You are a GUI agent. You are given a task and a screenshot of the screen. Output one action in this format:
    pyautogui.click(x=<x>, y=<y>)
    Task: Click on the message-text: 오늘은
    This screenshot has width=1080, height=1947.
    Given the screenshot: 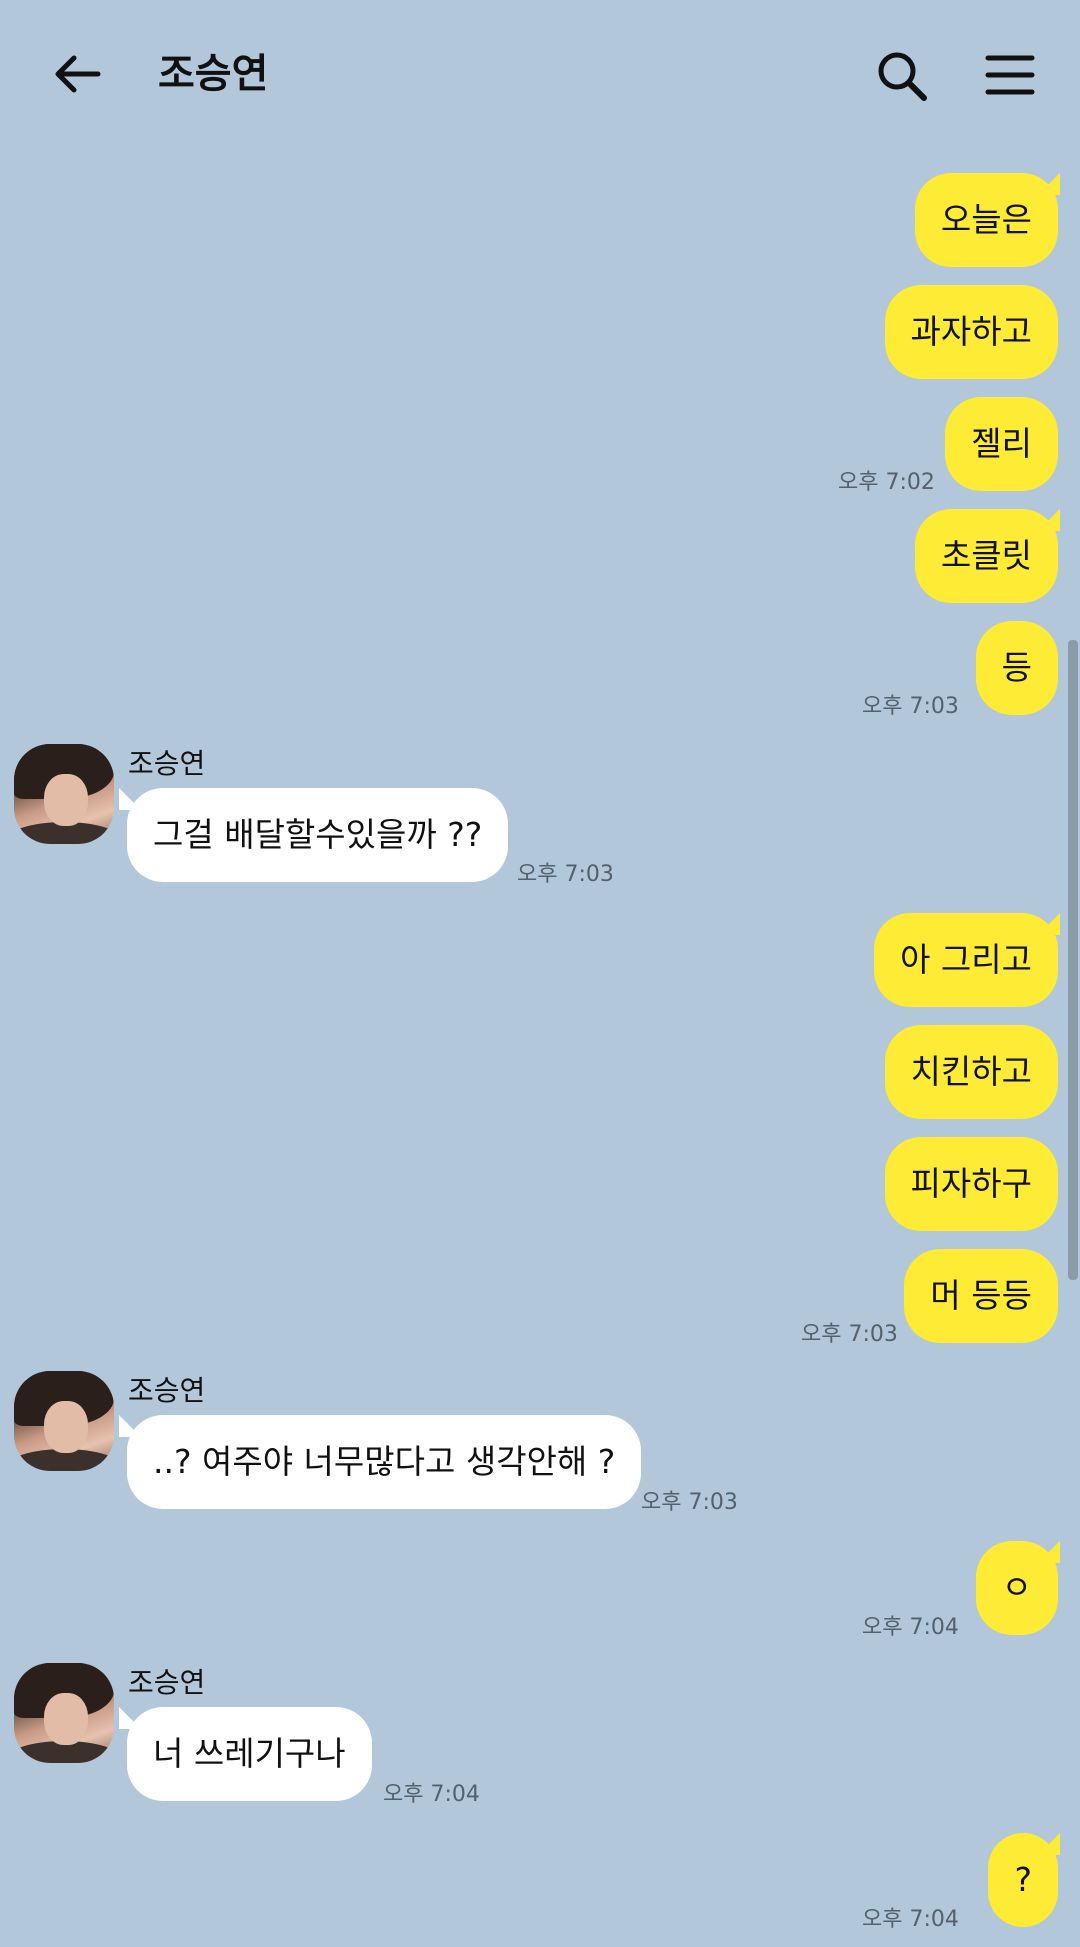 What is the action you would take?
    pyautogui.click(x=986, y=219)
    